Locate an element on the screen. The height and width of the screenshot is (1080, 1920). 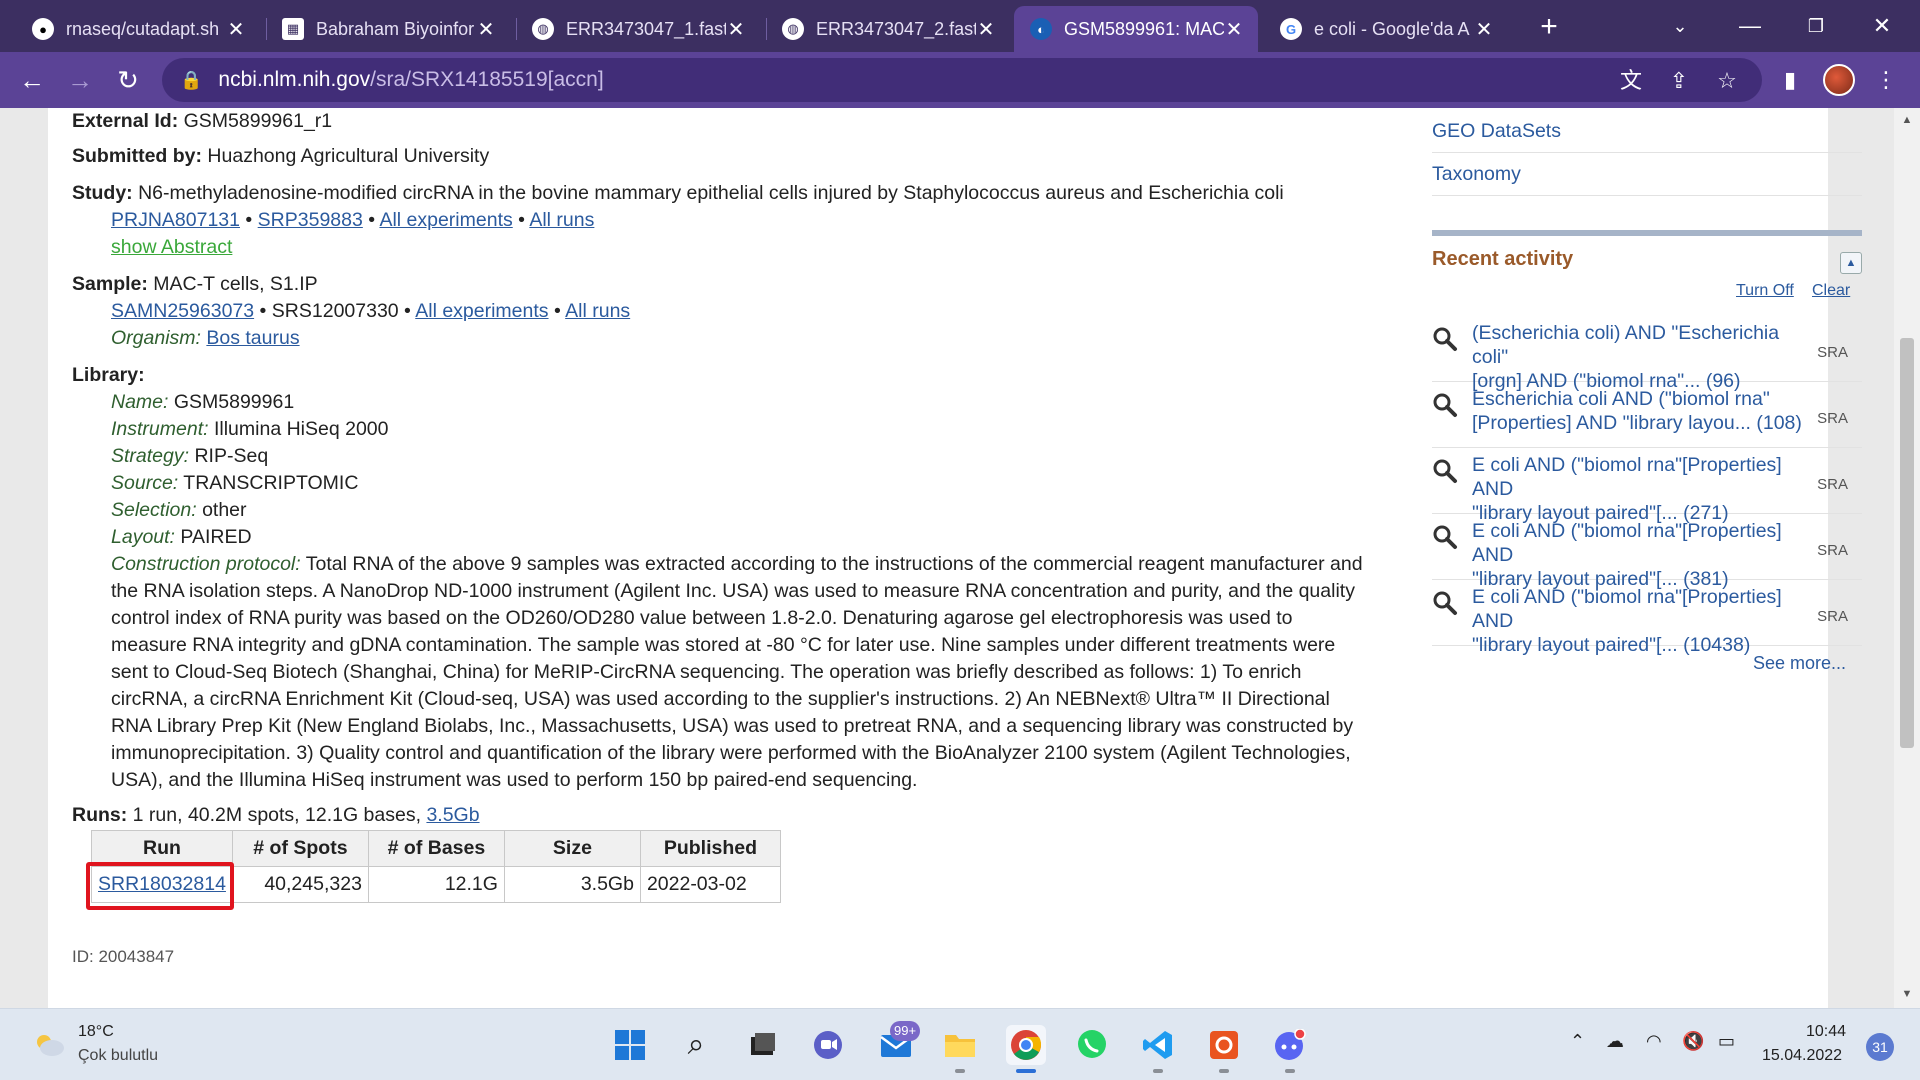
scroll-thumb is located at coordinates (1907, 543).